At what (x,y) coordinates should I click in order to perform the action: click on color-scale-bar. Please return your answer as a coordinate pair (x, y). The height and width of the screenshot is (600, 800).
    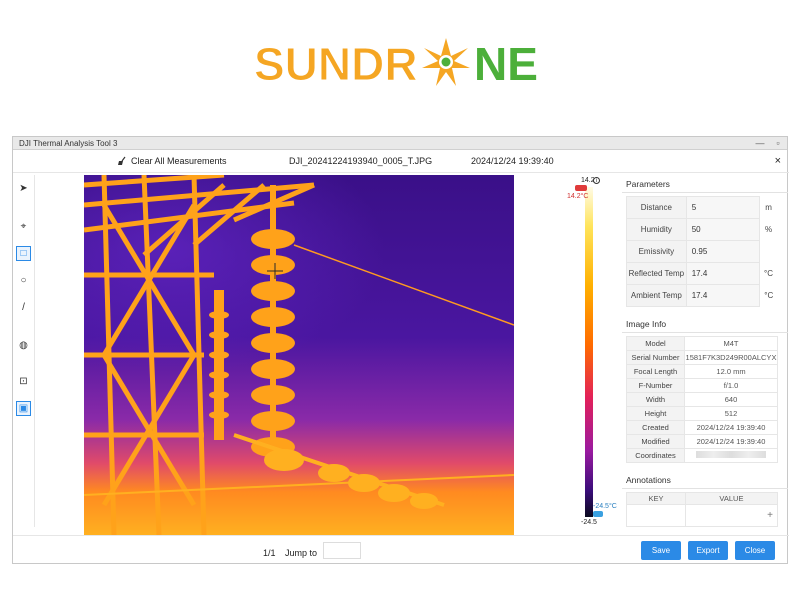
    Looking at the image, I should click on (589, 352).